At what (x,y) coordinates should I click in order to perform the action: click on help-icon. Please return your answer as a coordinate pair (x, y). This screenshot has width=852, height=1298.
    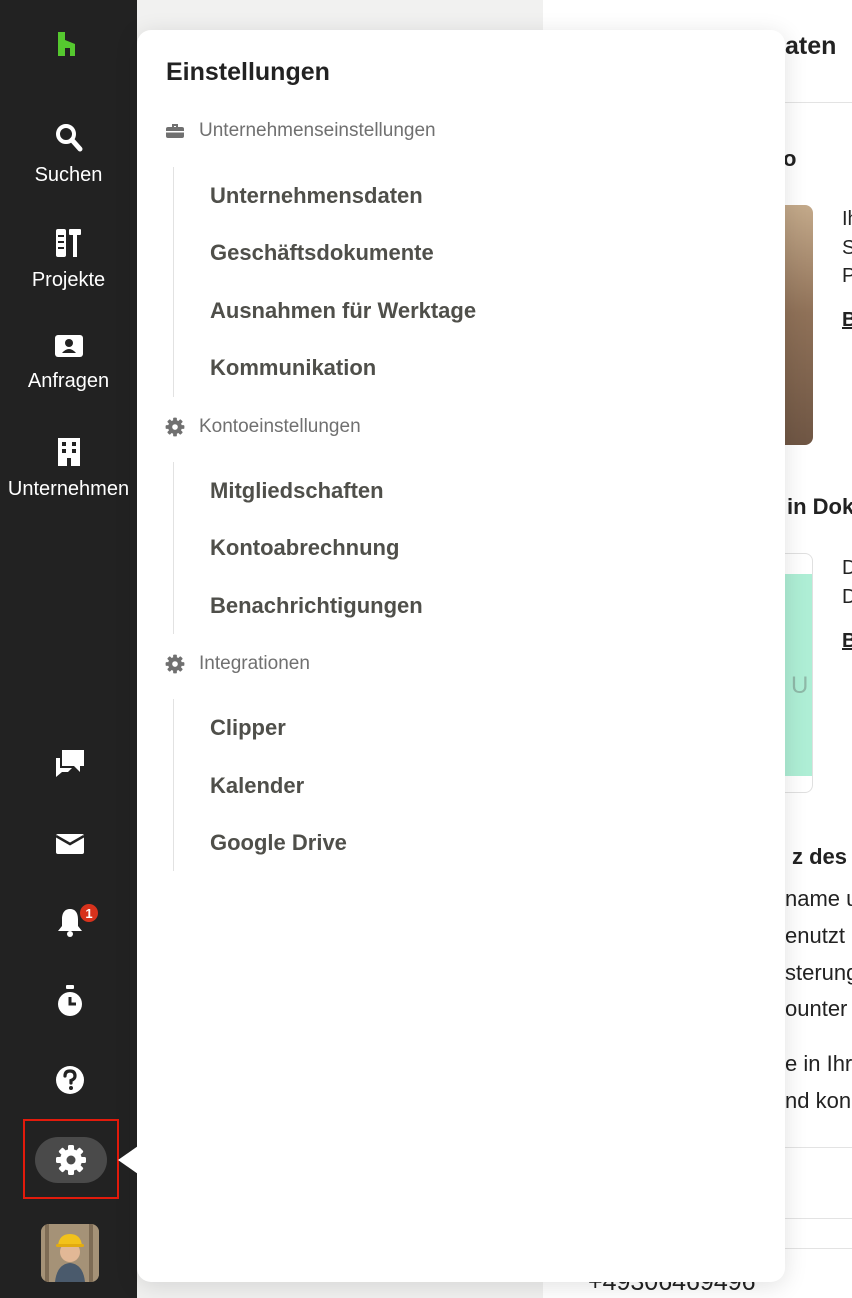
    Looking at the image, I should click on (70, 1080).